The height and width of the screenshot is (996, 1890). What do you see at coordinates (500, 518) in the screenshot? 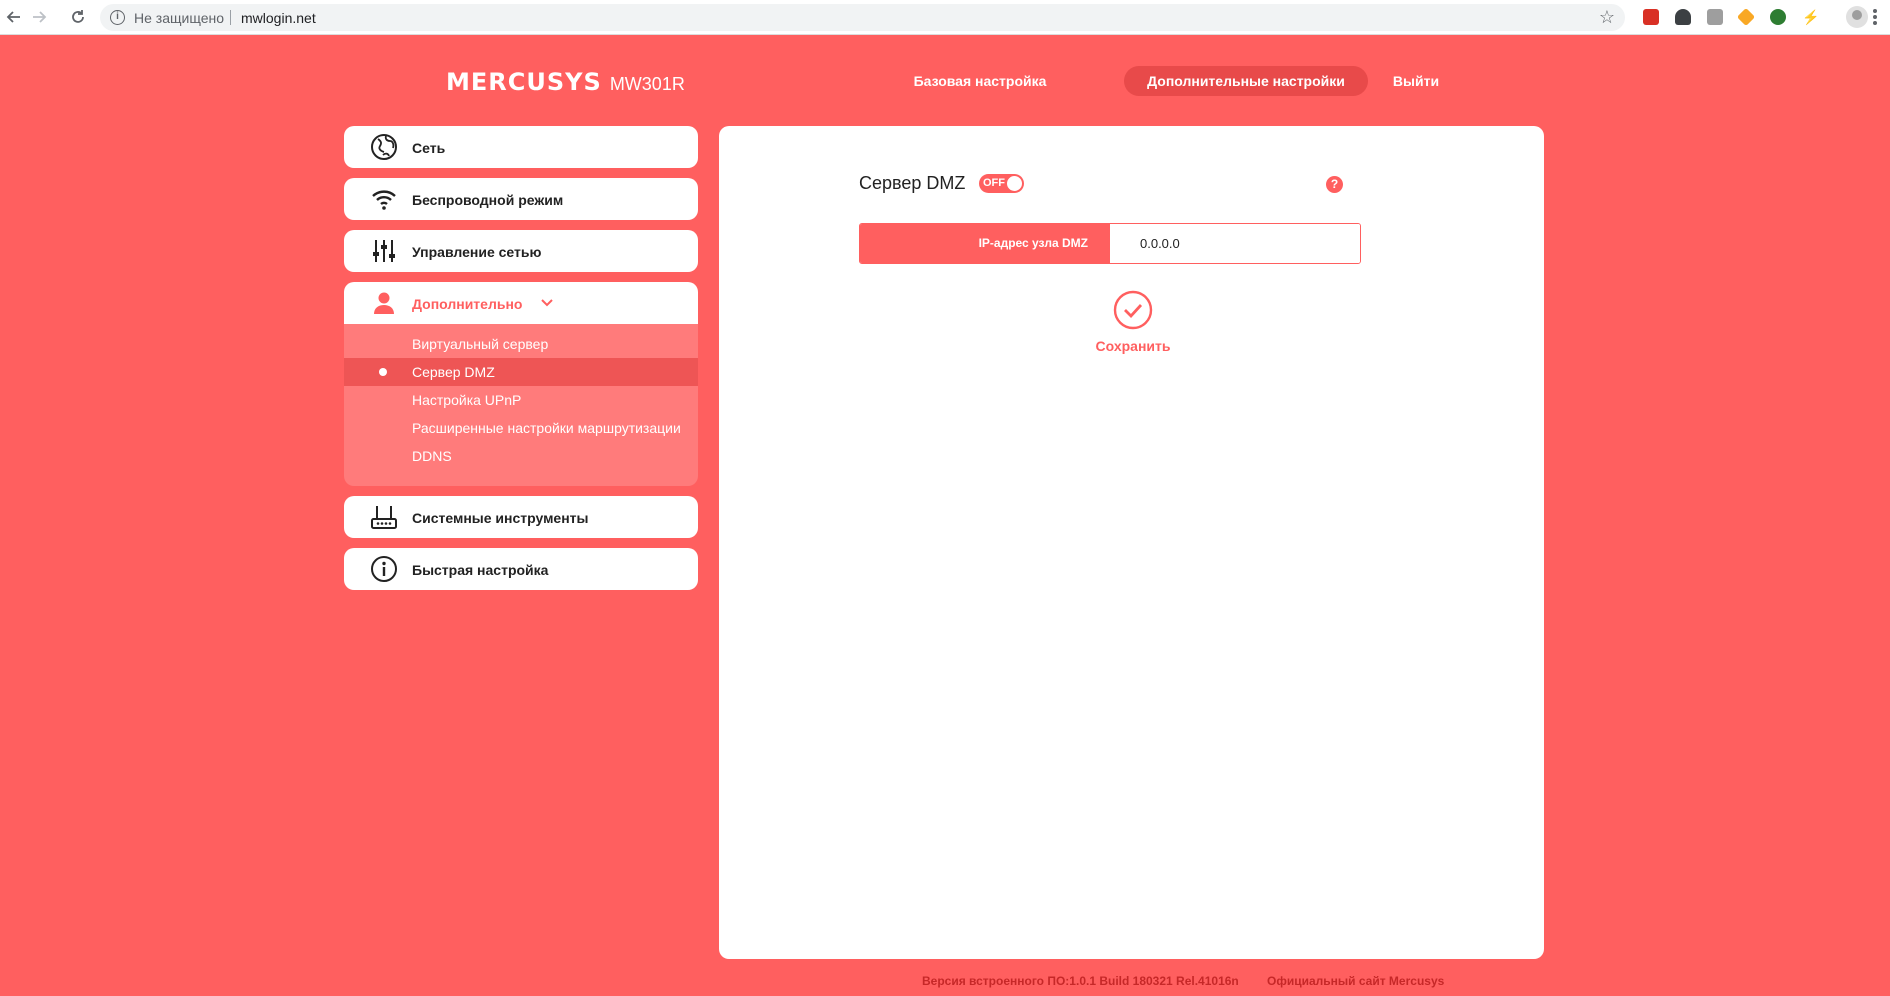
I see `sidebar-item-label: Системные инструменты` at bounding box center [500, 518].